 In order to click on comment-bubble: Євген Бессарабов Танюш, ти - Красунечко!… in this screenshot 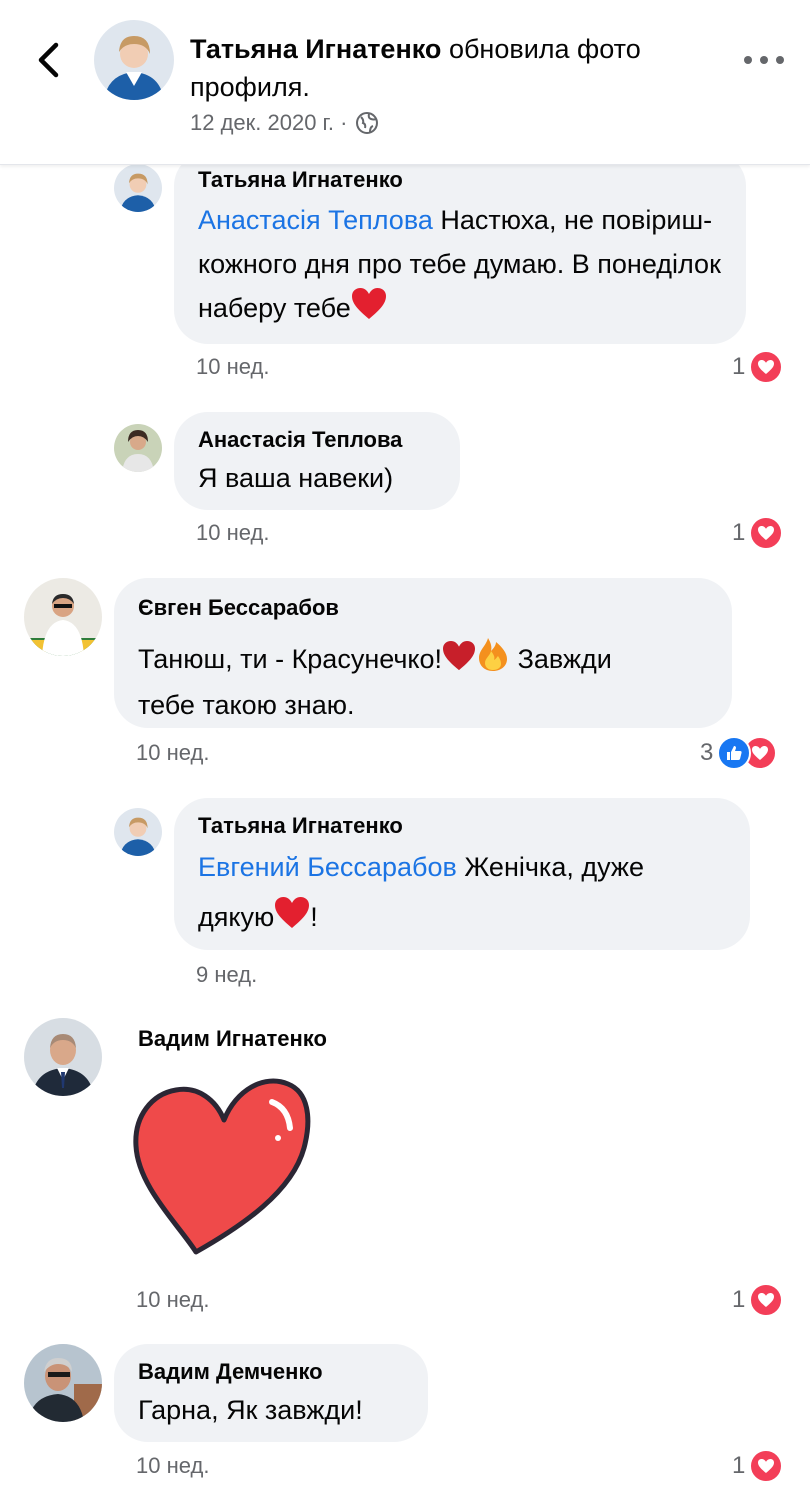, I will do `click(423, 653)`.